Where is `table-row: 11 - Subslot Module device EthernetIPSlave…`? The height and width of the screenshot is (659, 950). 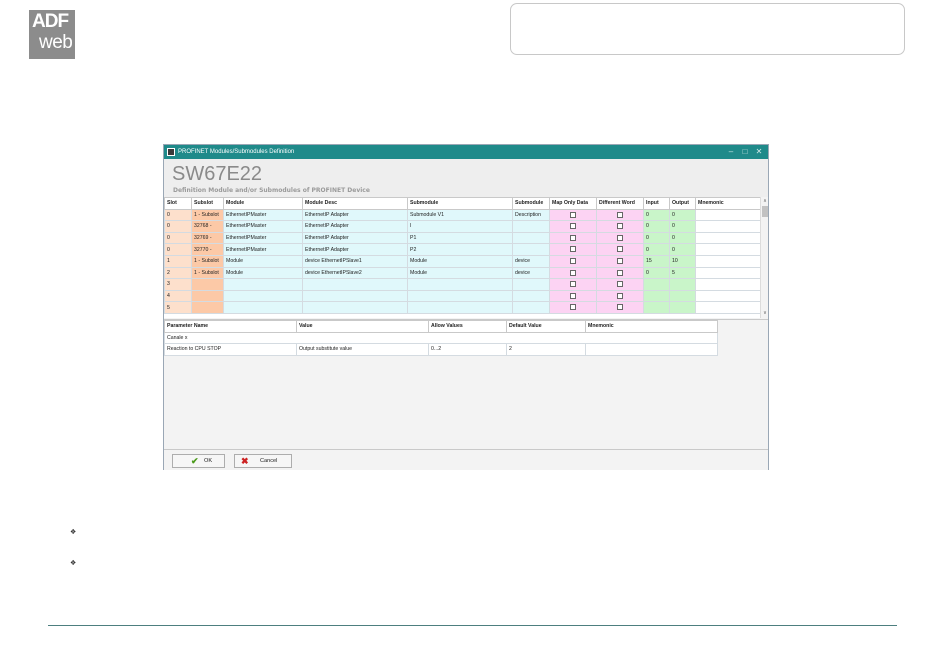 table-row: 11 - Subslot Module device EthernetIPSlave… is located at coordinates (462, 261).